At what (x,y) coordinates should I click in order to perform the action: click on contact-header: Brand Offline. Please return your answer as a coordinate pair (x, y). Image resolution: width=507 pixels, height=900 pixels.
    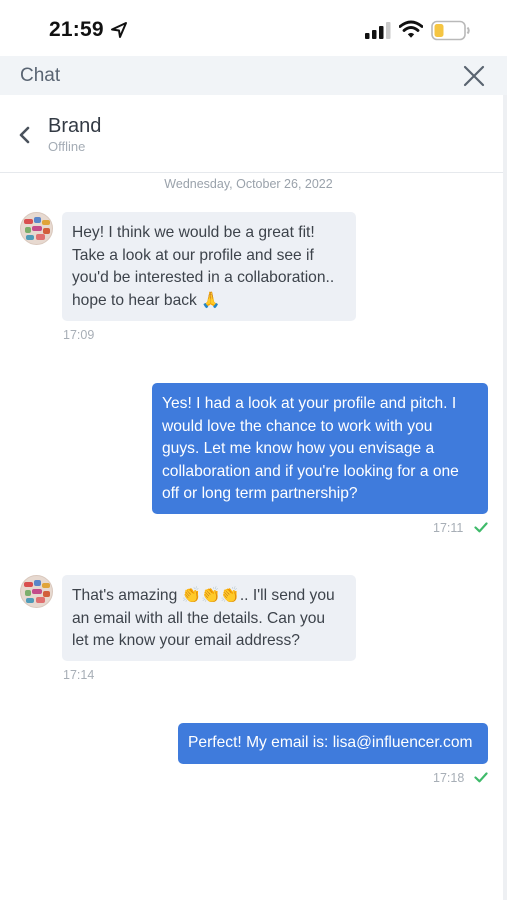
    Looking at the image, I should click on (253, 134).